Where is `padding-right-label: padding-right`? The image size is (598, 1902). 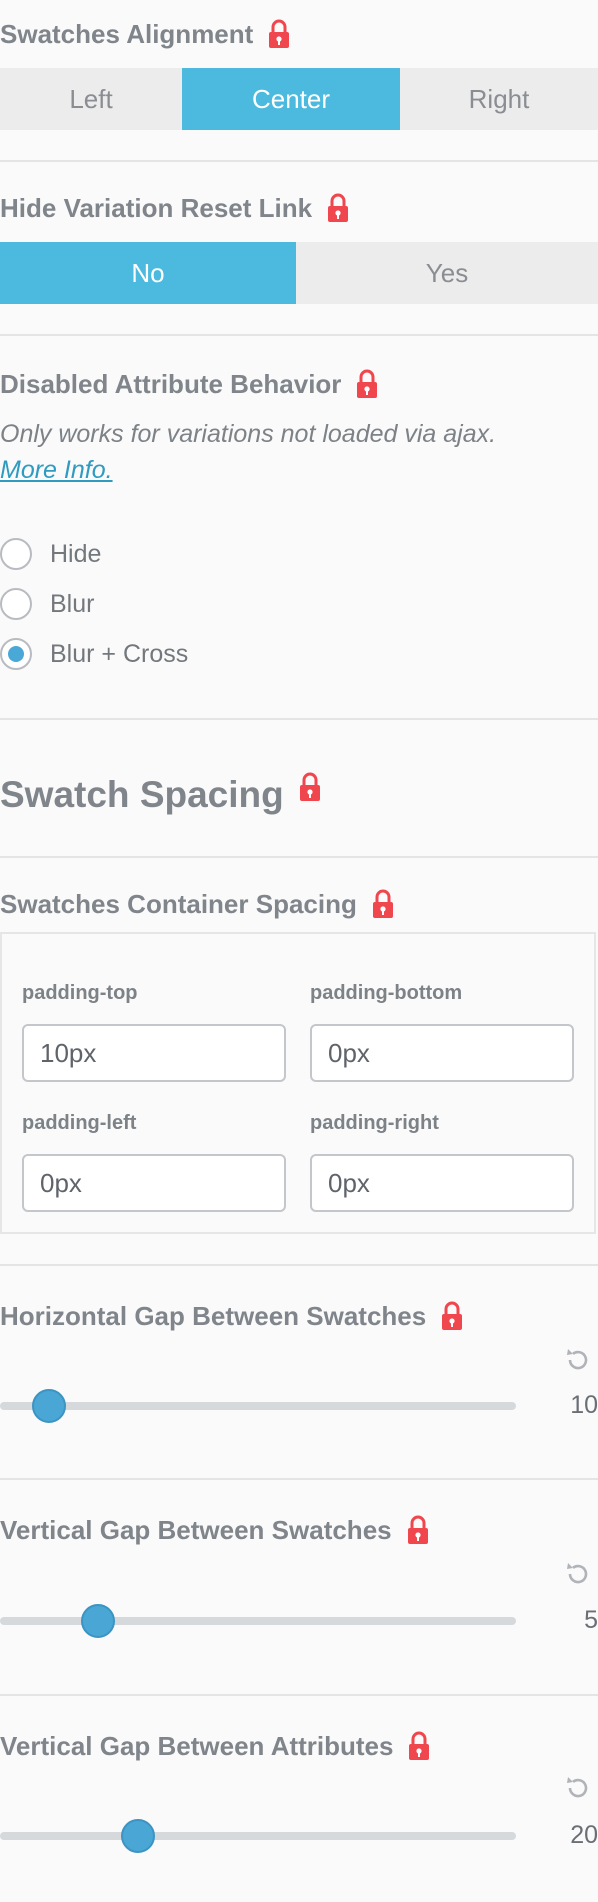 padding-right-label: padding-right is located at coordinates (374, 1123).